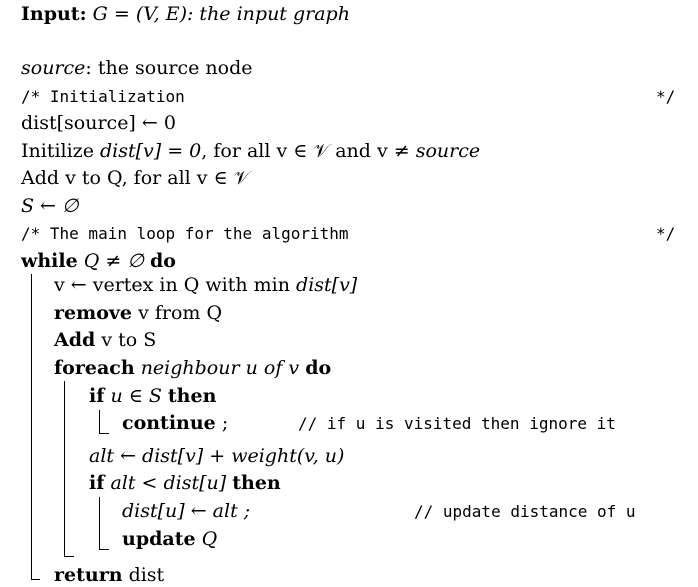 This screenshot has height=587, width=698. I want to click on comment-update: // update distance of u, so click(525, 511).